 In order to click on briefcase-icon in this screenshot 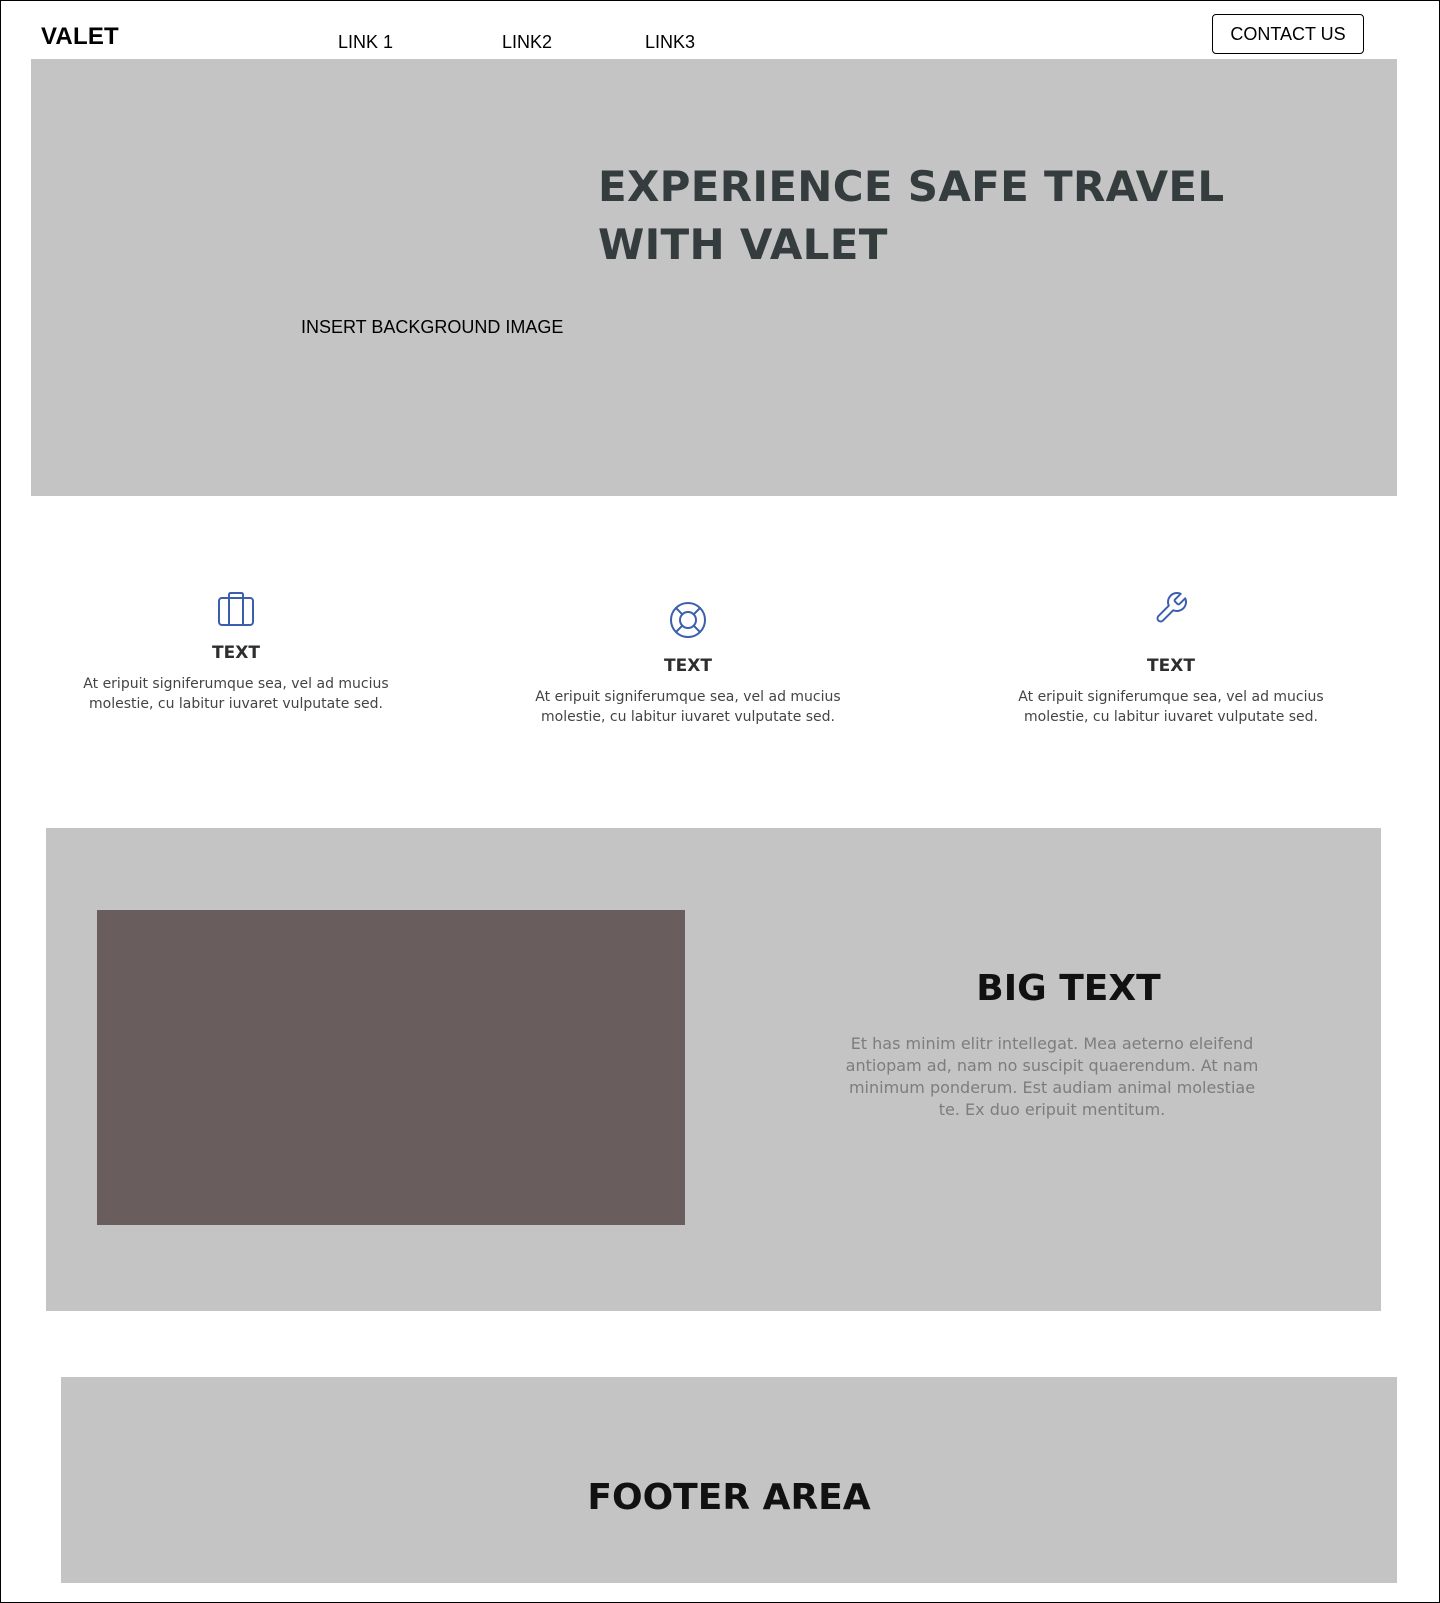, I will do `click(236, 609)`.